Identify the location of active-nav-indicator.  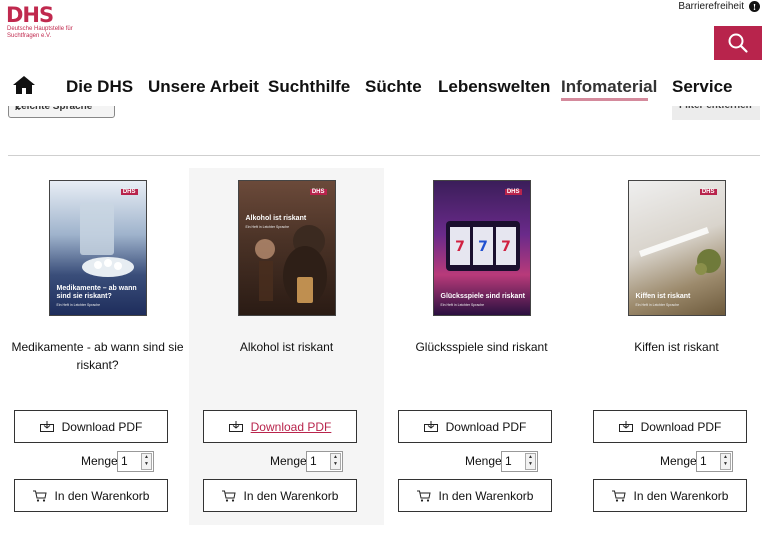
(604, 99).